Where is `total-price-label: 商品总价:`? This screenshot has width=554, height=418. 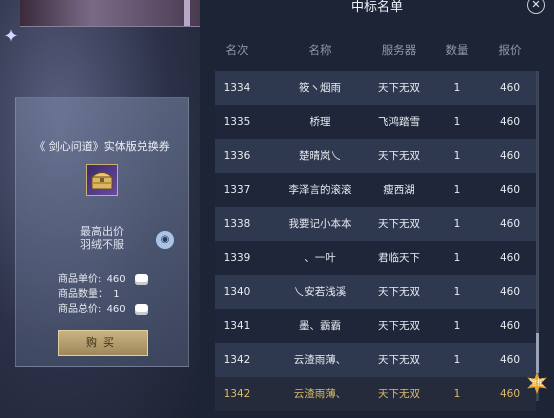 total-price-label: 商品总价: is located at coordinates (80, 309).